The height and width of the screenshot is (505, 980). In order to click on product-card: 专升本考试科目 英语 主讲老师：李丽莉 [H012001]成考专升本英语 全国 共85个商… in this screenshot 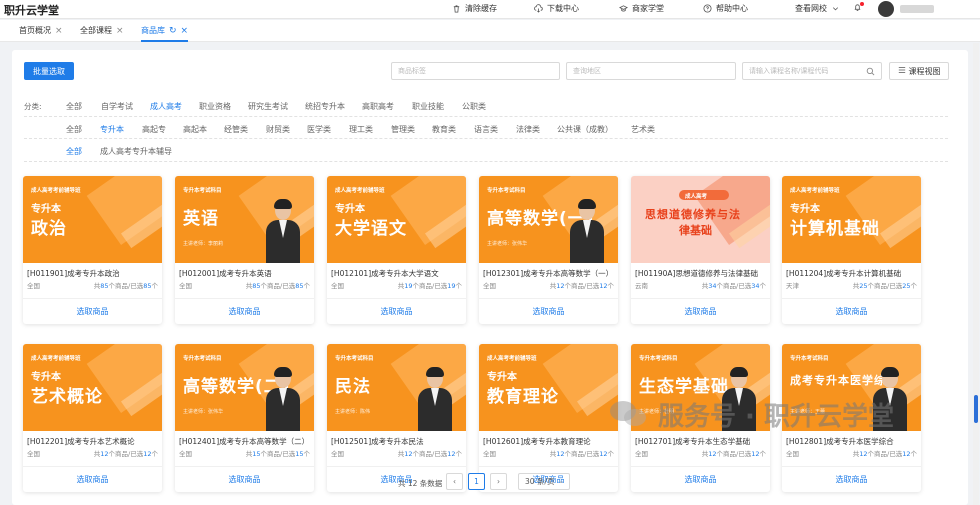, I will do `click(244, 250)`.